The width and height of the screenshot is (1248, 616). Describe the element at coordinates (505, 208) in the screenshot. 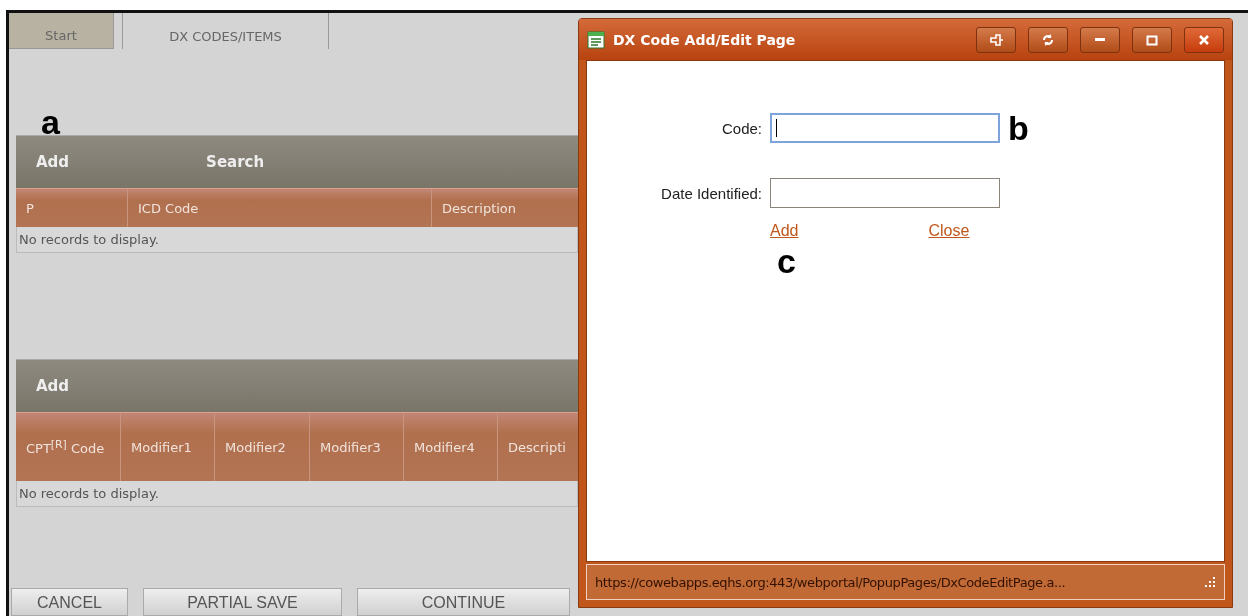

I see `column-header: Description` at that location.